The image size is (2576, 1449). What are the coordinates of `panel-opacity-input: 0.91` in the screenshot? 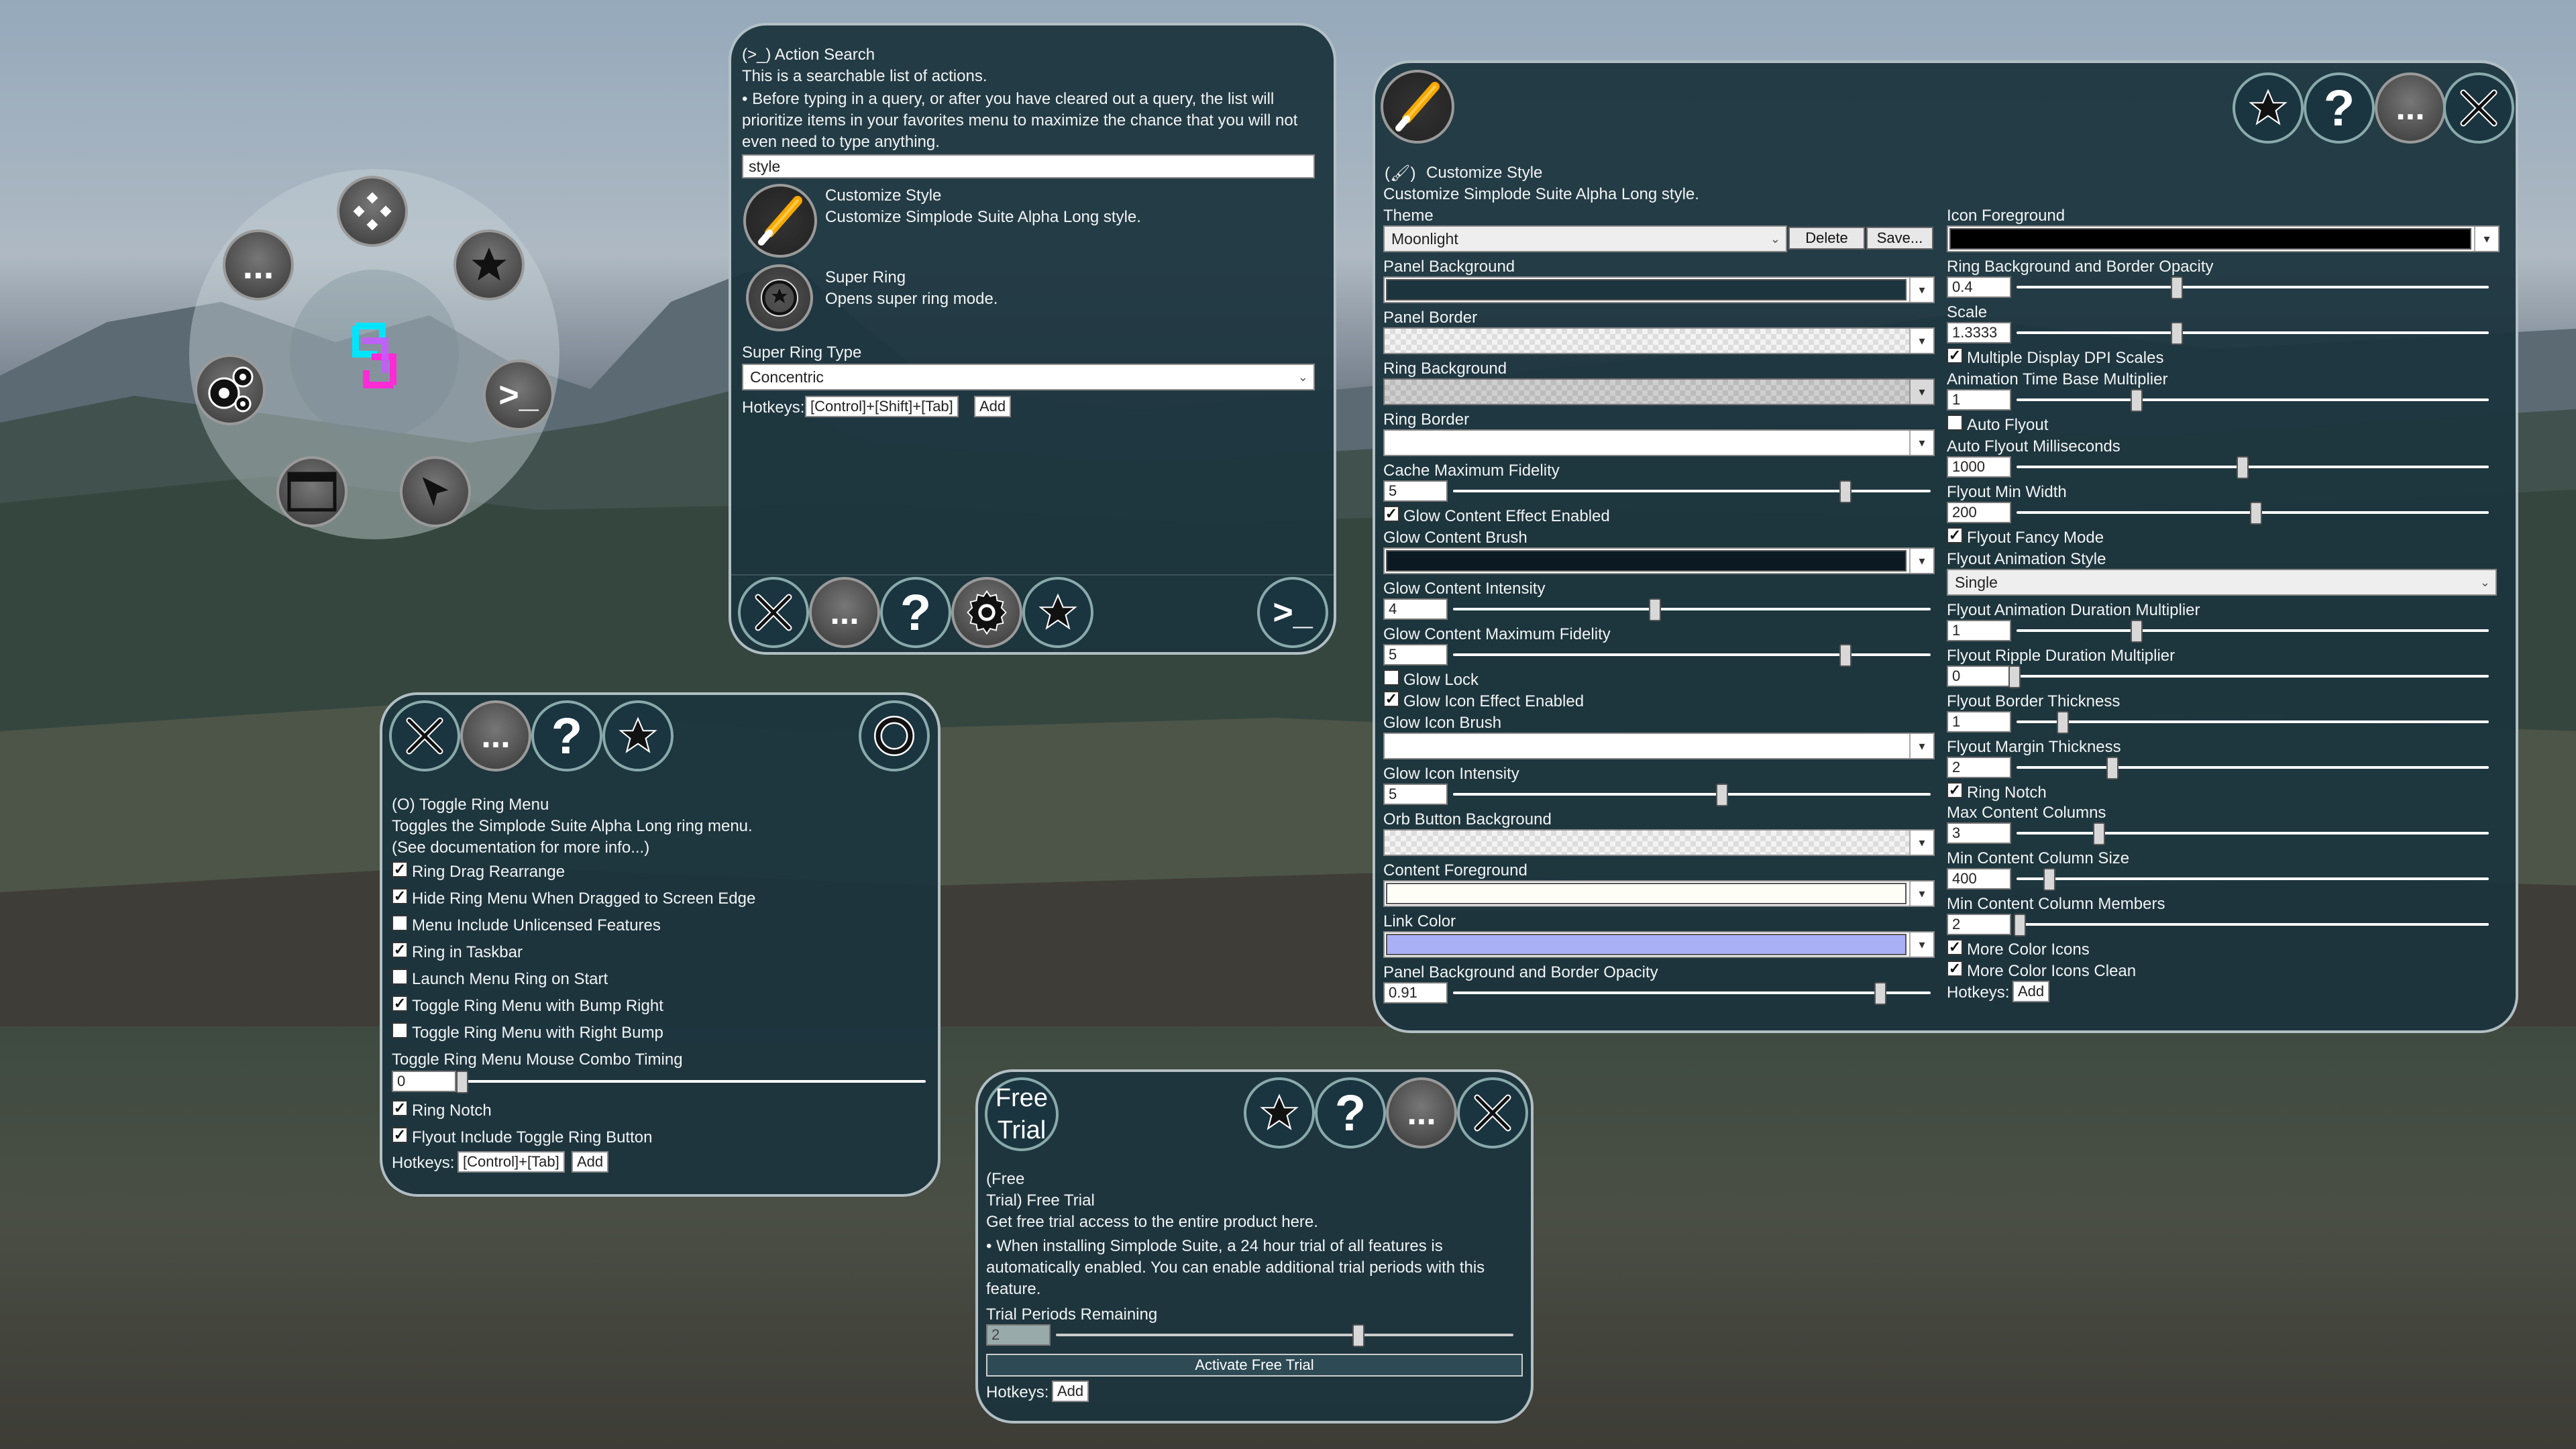 It's located at (1415, 993).